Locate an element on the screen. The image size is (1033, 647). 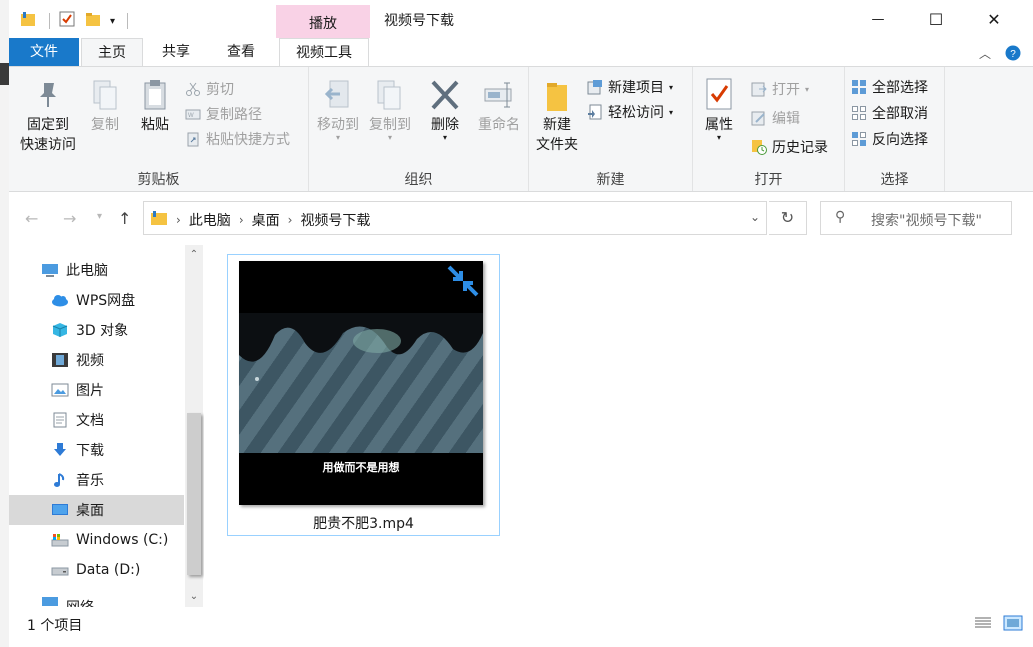
download-icon is located at coordinates (60, 450).